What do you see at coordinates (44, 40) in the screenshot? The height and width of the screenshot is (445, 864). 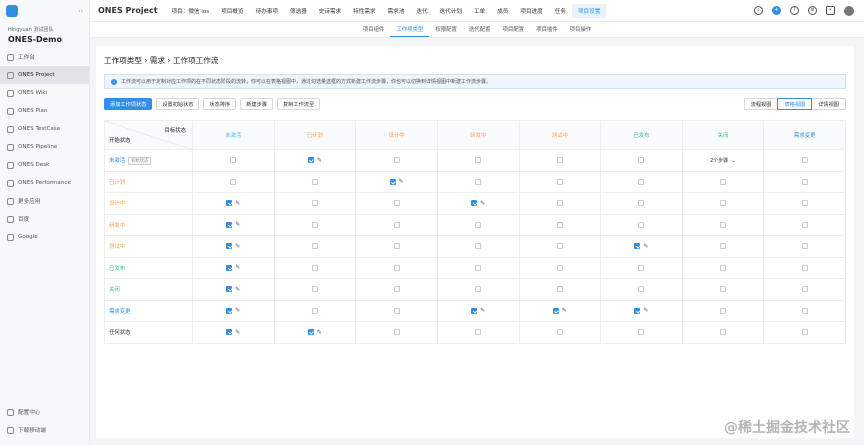 I see `project-switcher: ONES-Demo` at bounding box center [44, 40].